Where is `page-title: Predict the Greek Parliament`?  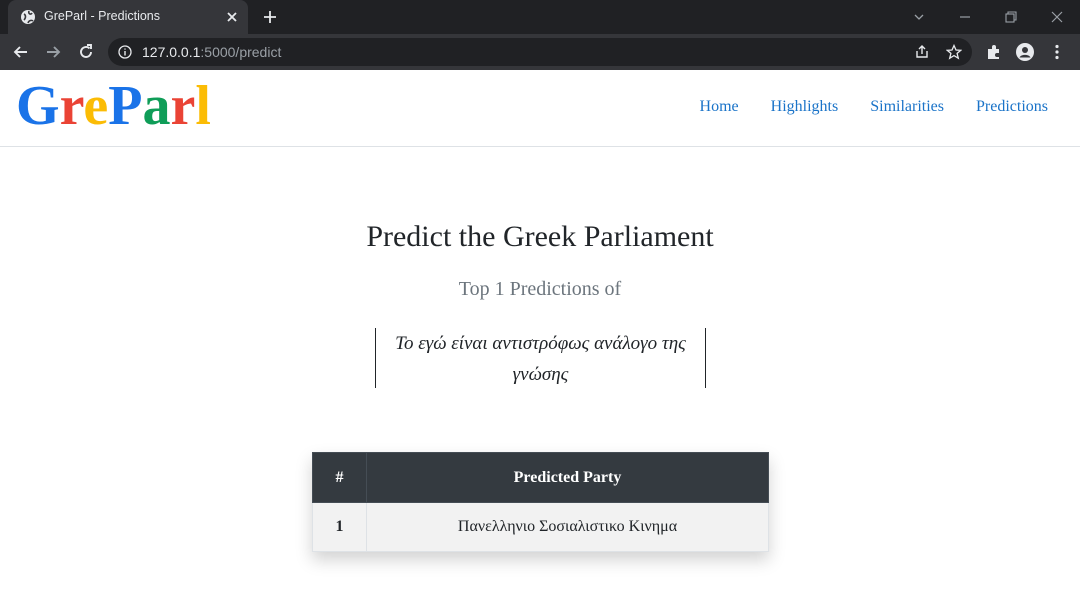
page-title: Predict the Greek Parliament is located at coordinates (540, 236).